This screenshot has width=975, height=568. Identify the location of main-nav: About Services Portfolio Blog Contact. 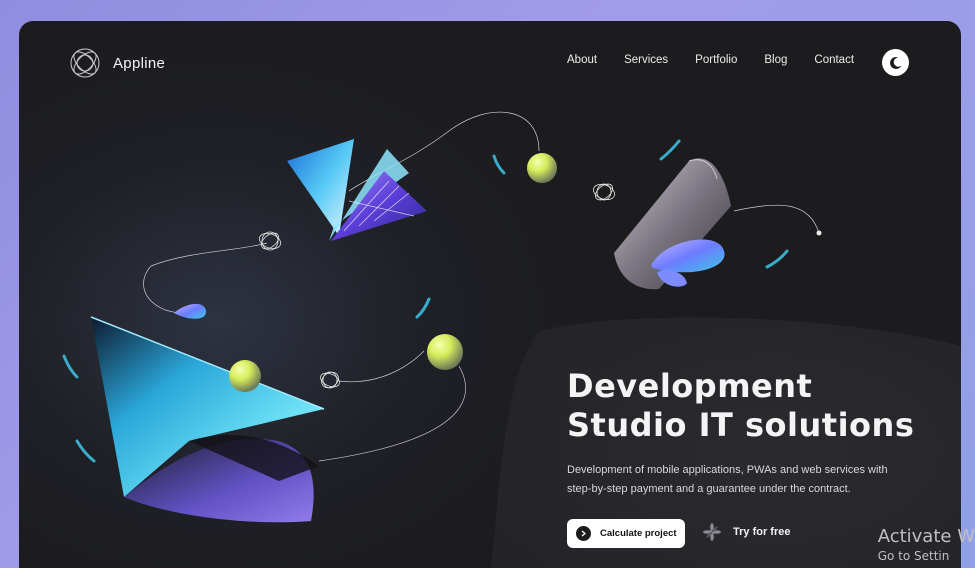
(724, 60).